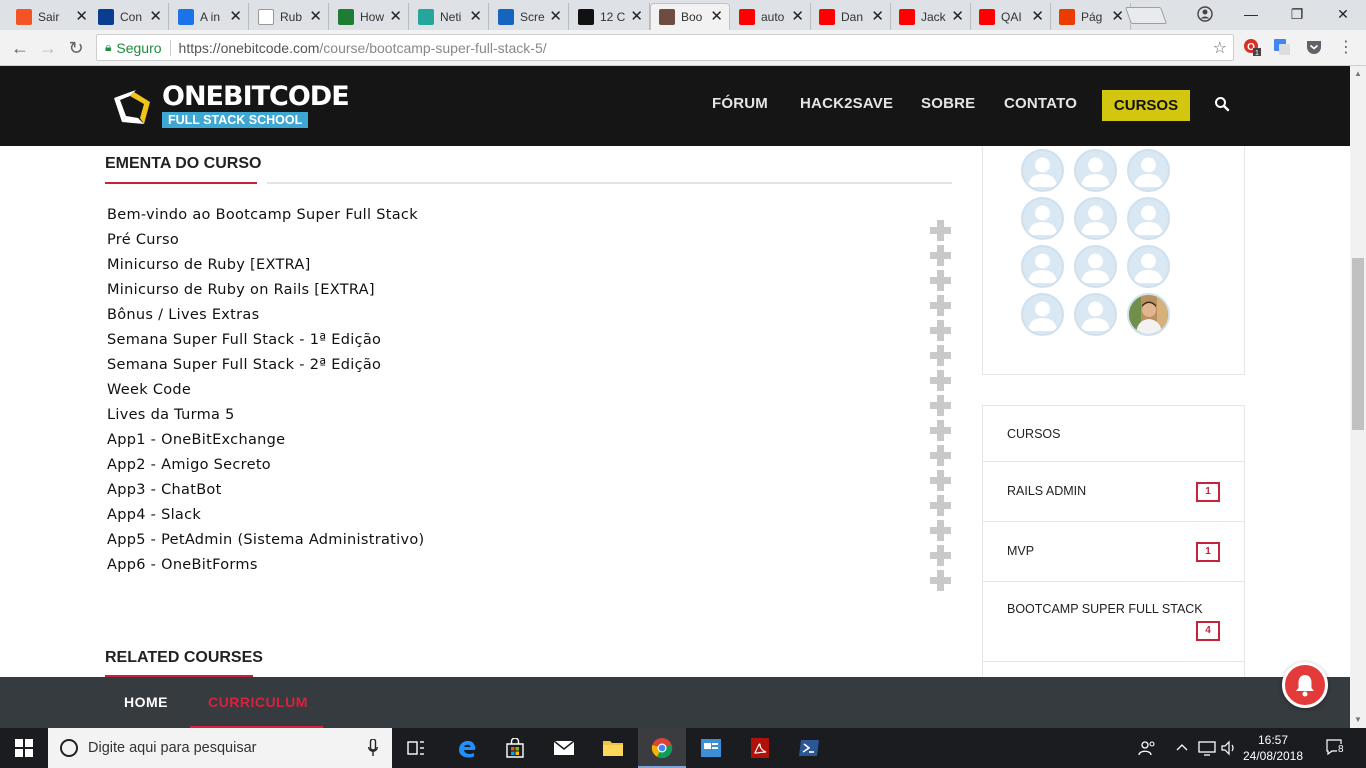 The height and width of the screenshot is (768, 1366). What do you see at coordinates (1297, 14) in the screenshot?
I see `maximize-window-button: ❐` at bounding box center [1297, 14].